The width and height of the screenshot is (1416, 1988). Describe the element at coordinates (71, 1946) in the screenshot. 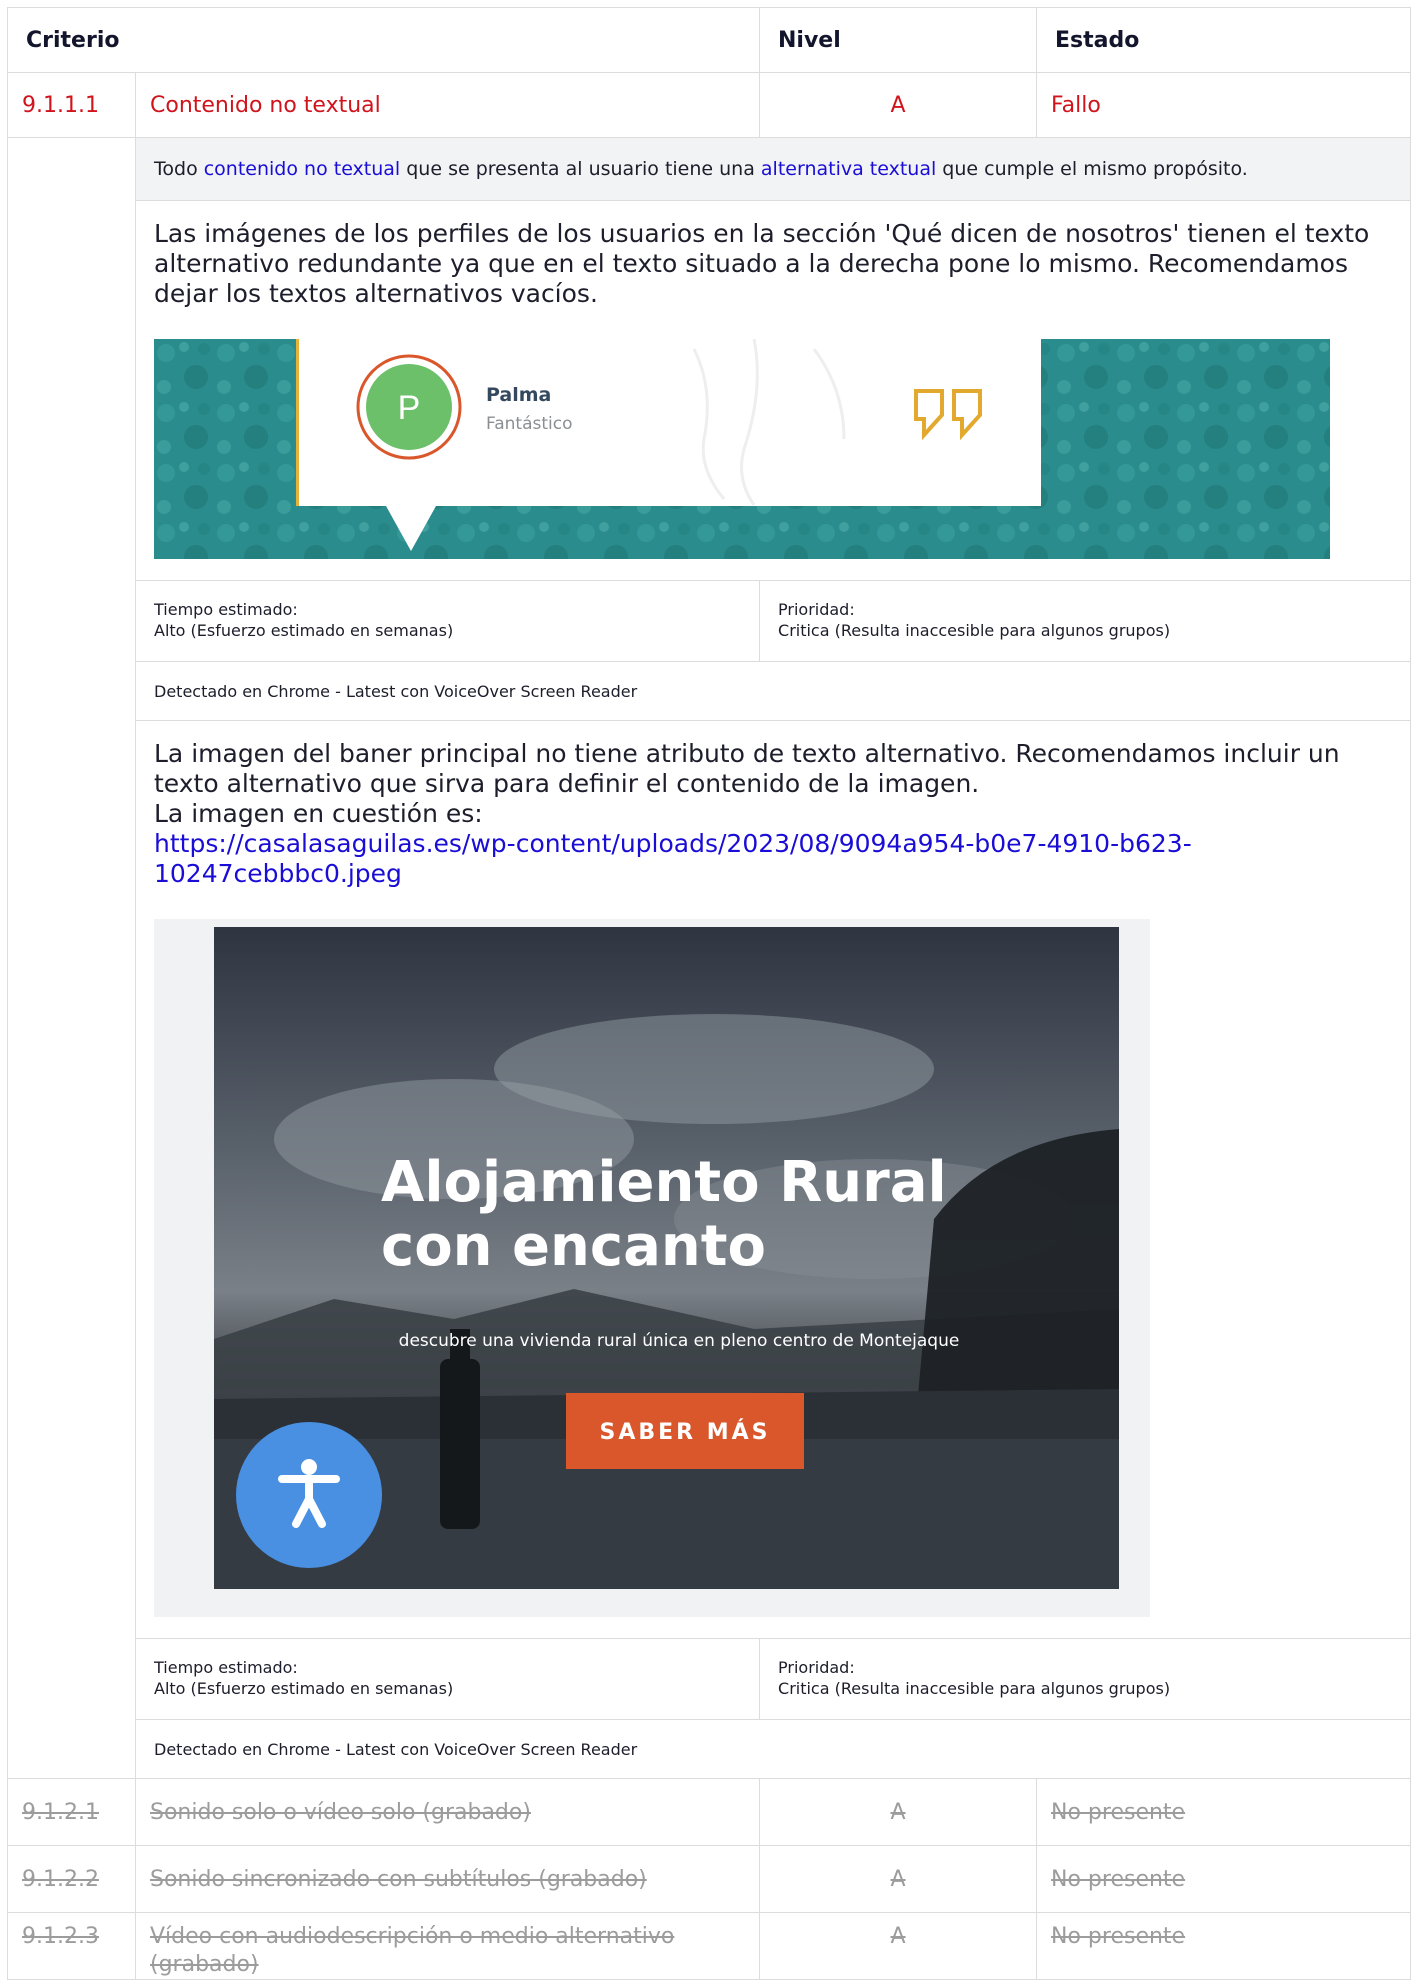

I see `criterion-id: 9.1.2.3` at that location.